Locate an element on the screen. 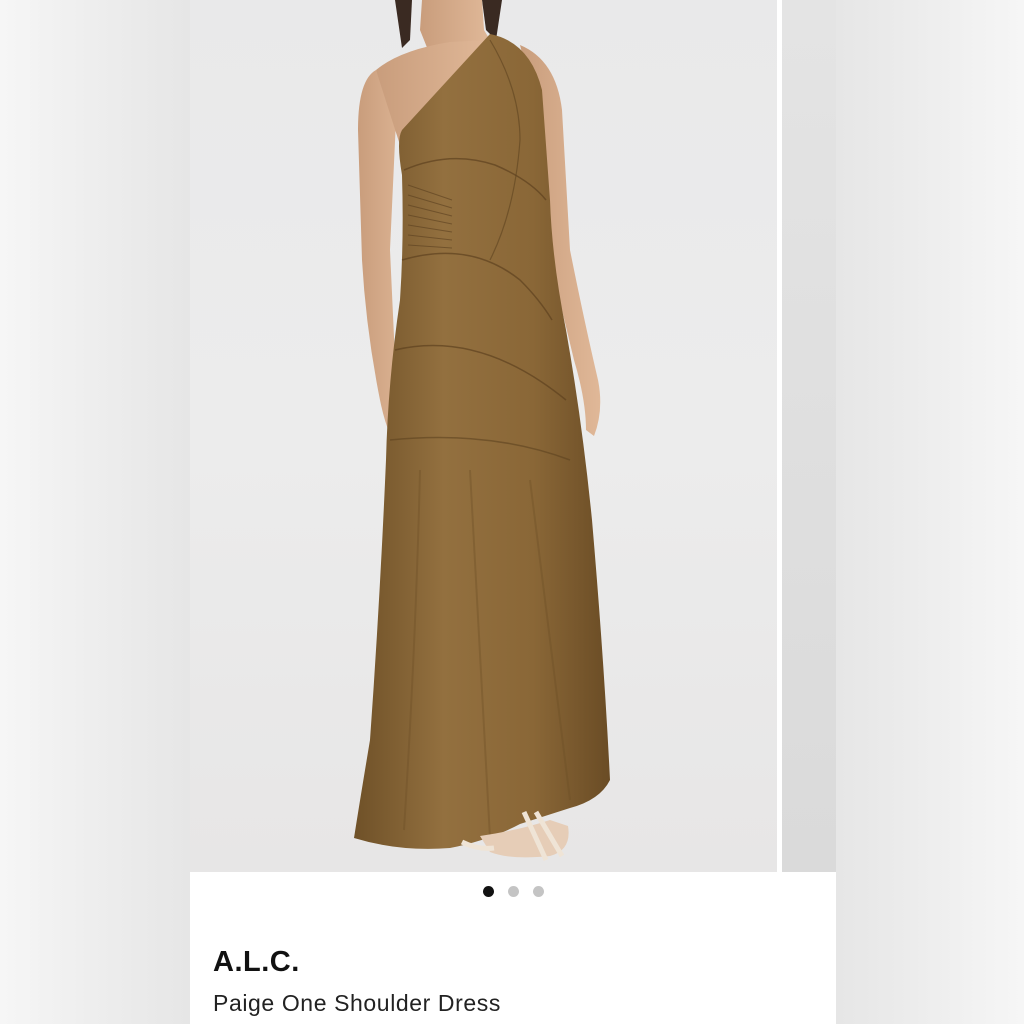 The width and height of the screenshot is (1024, 1024). brand-name: A.L.C. is located at coordinates (256, 962).